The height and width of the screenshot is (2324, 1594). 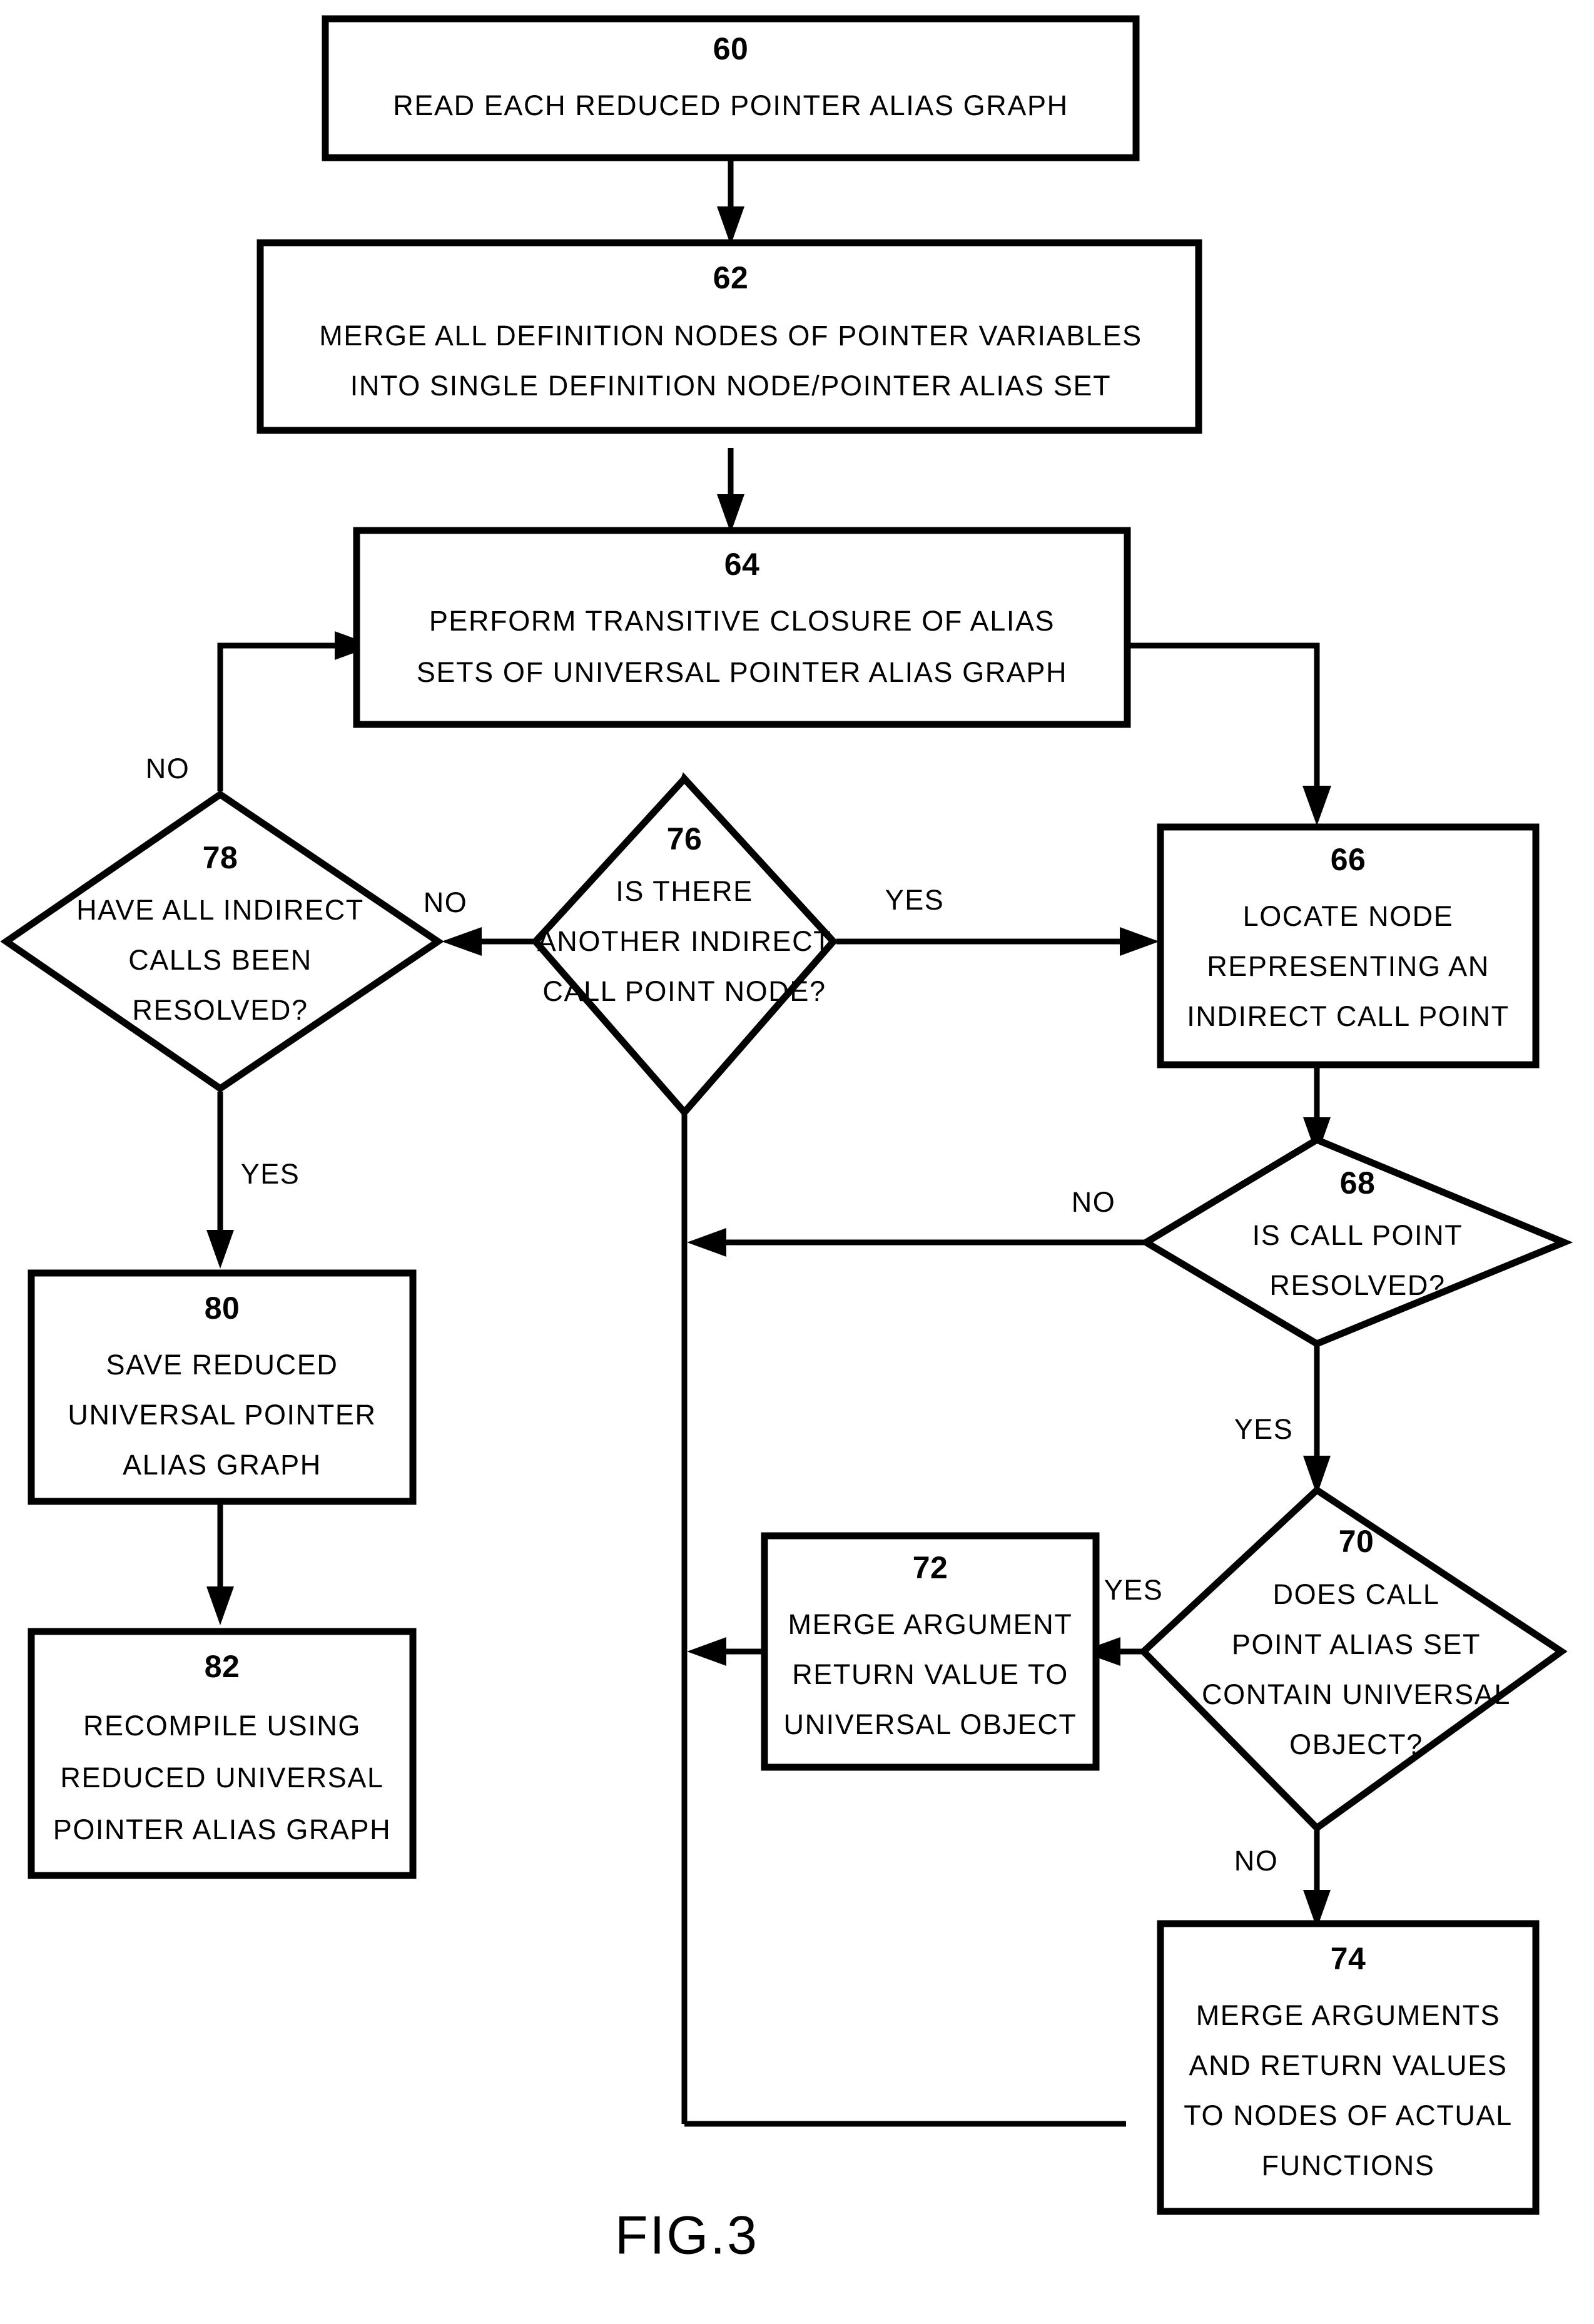 What do you see at coordinates (916, 1242) in the screenshot?
I see `connector-68-no-to-trunk` at bounding box center [916, 1242].